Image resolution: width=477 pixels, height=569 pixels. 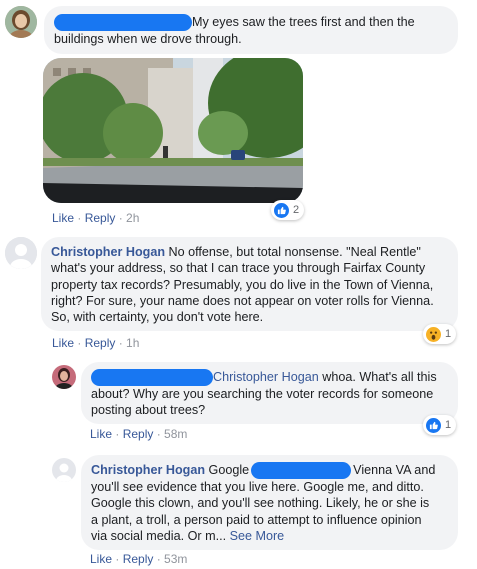 I want to click on comment-text: My eyes saw the trees first and then the, so click(x=303, y=22).